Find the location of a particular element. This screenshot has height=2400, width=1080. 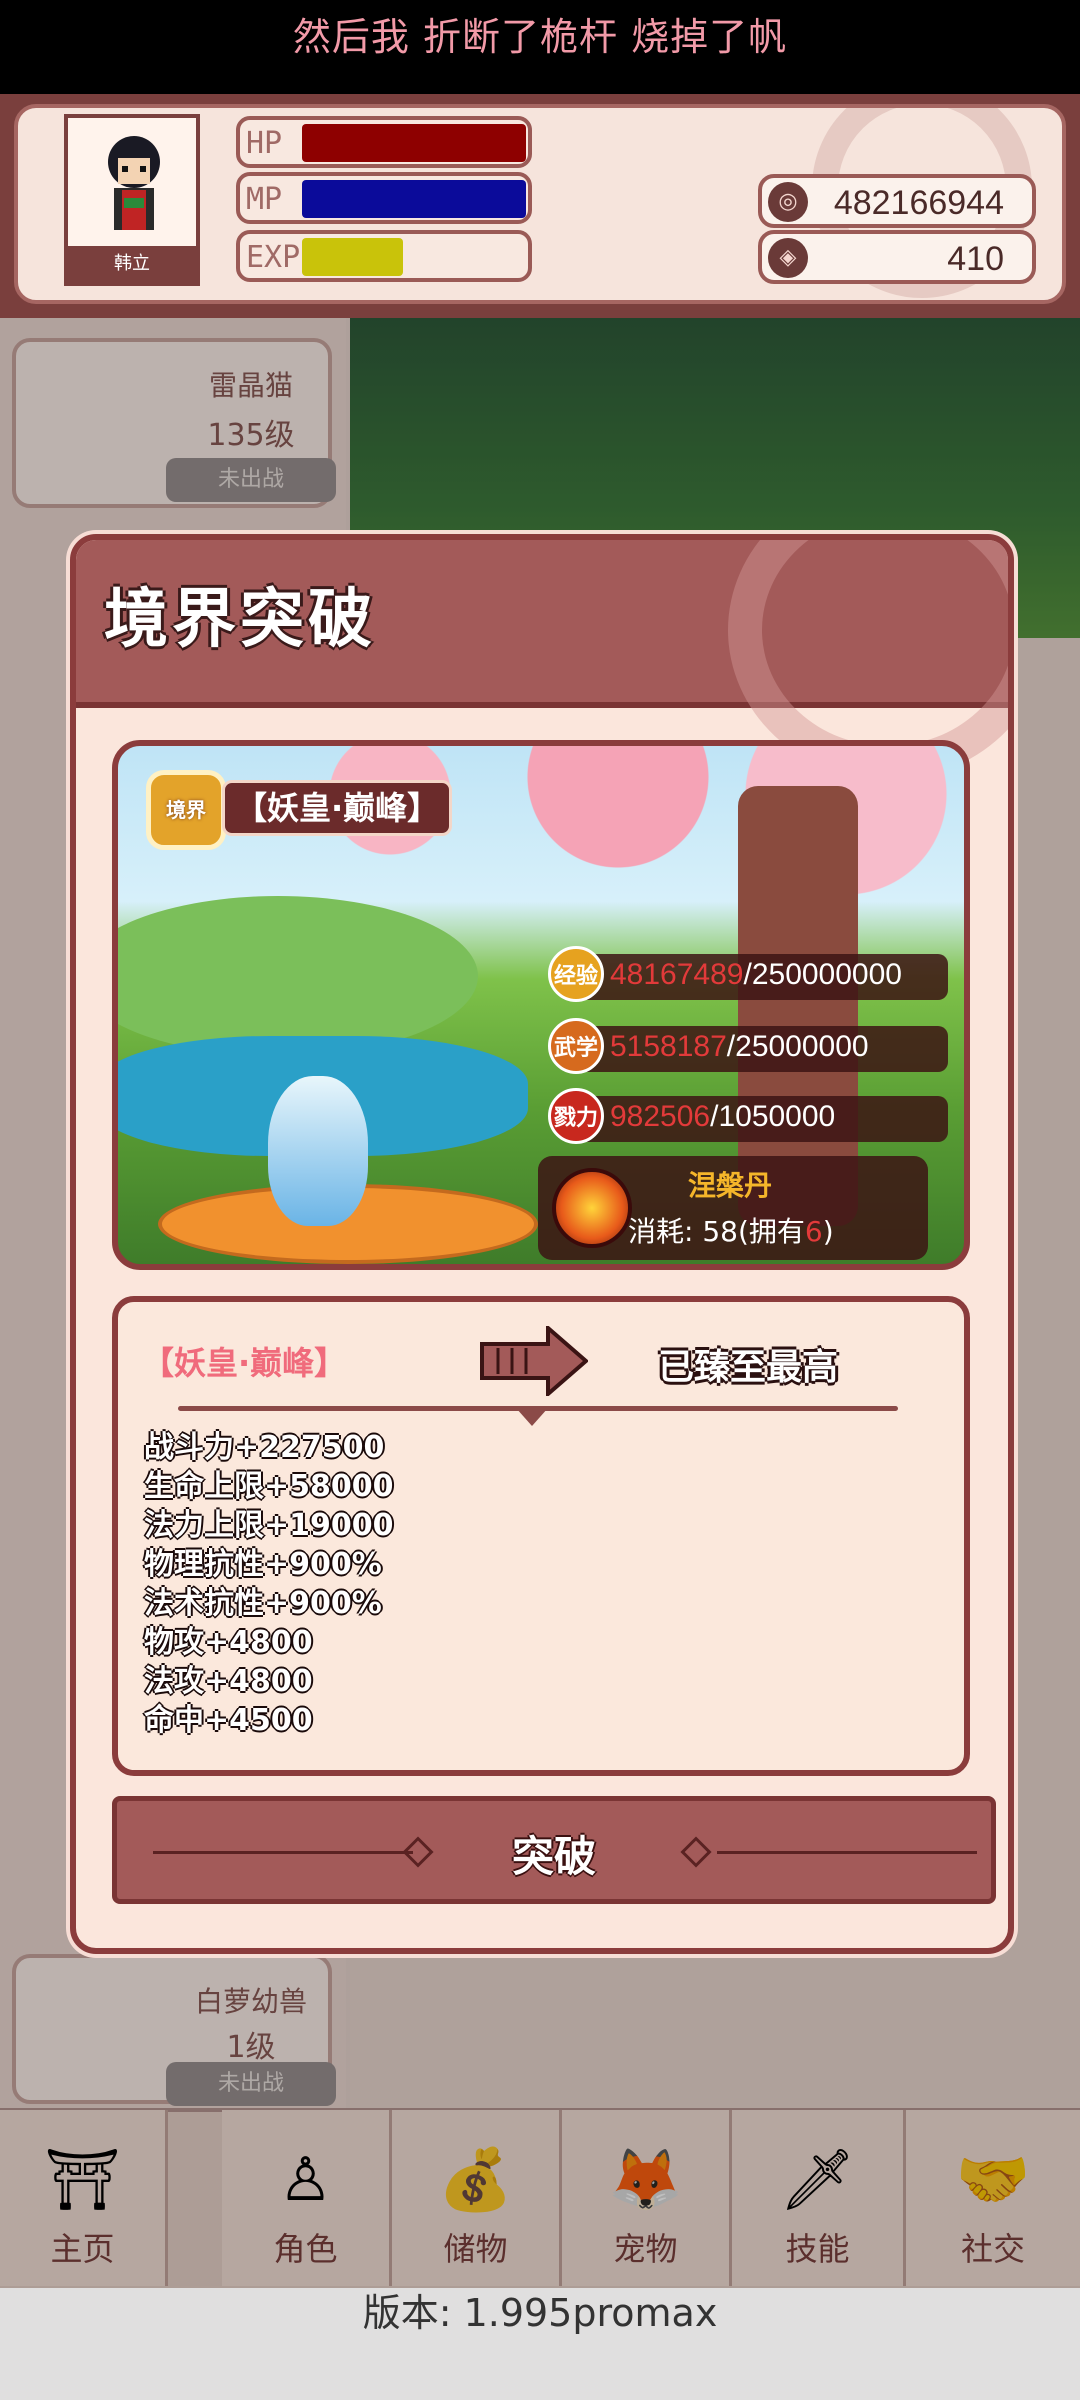

to-realm: 已臻至最高 is located at coordinates (748, 1367).